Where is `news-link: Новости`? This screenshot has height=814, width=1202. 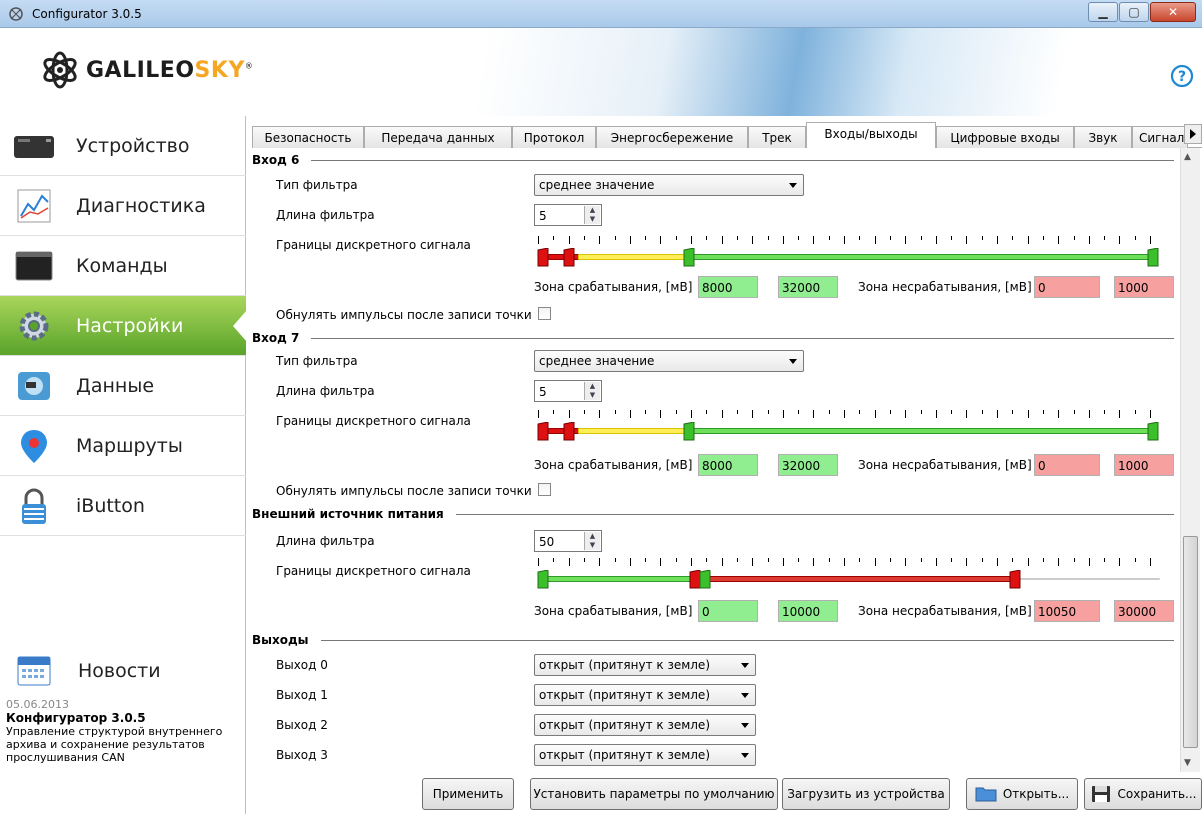 news-link: Новости is located at coordinates (123, 671).